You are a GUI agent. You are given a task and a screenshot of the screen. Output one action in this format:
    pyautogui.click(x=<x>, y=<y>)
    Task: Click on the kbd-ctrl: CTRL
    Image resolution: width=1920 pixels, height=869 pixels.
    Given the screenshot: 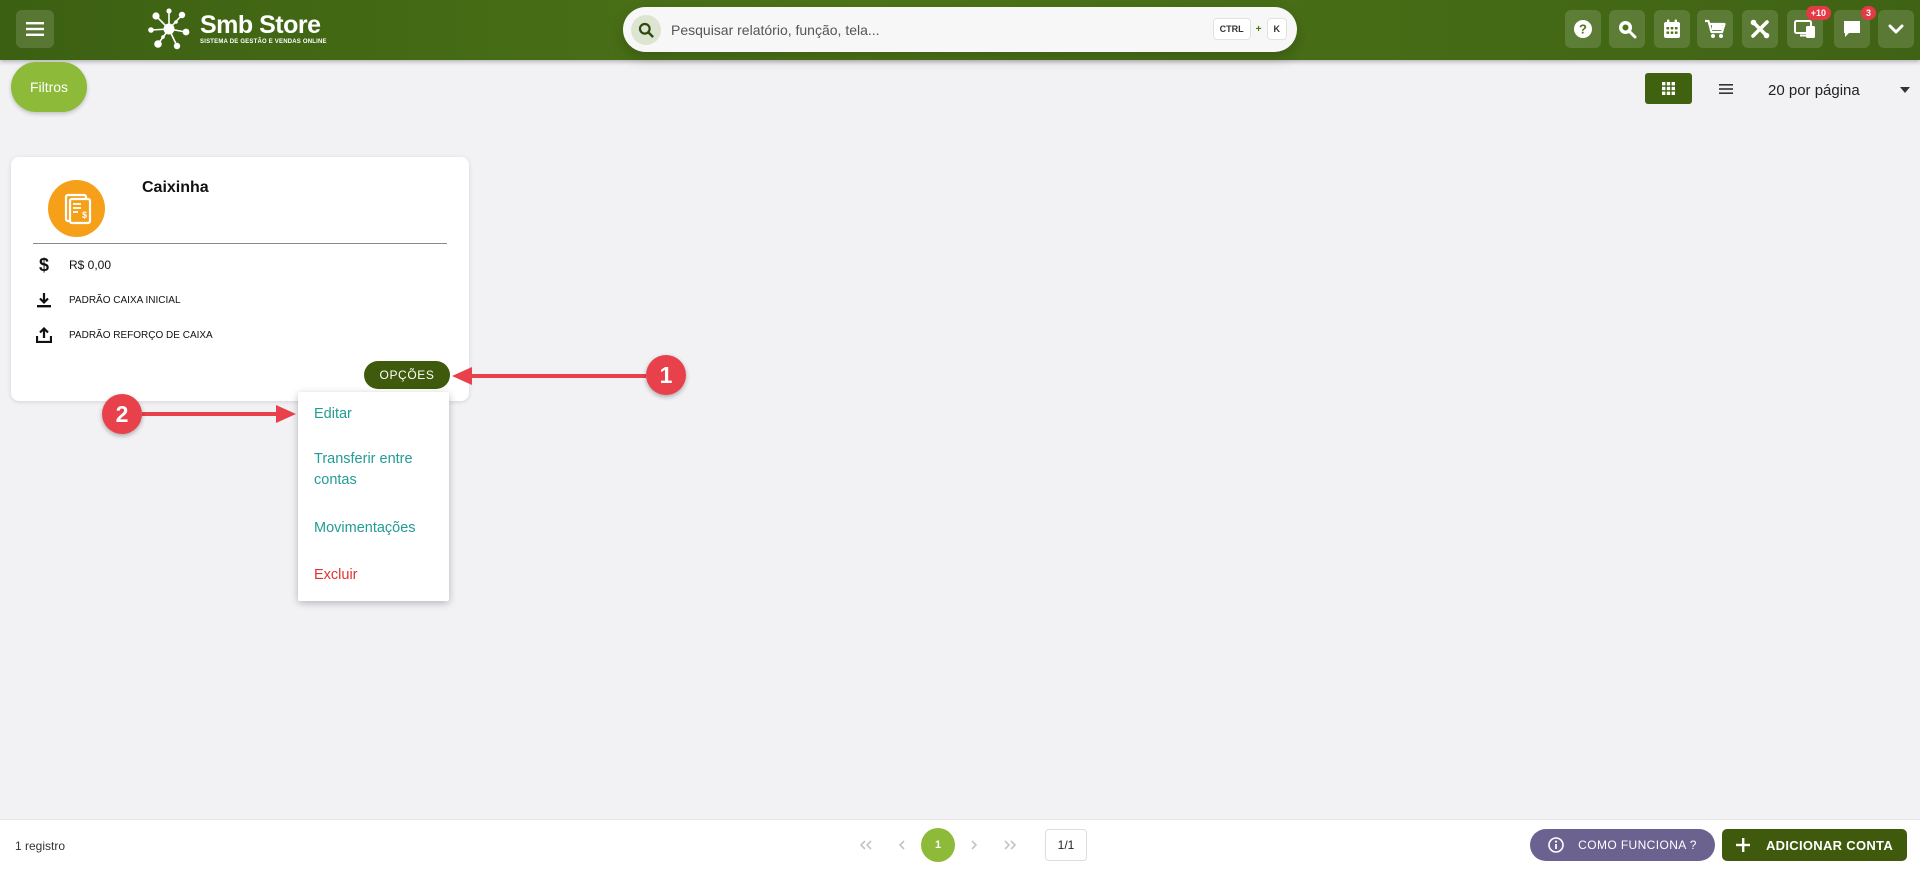 What is the action you would take?
    pyautogui.click(x=1231, y=29)
    